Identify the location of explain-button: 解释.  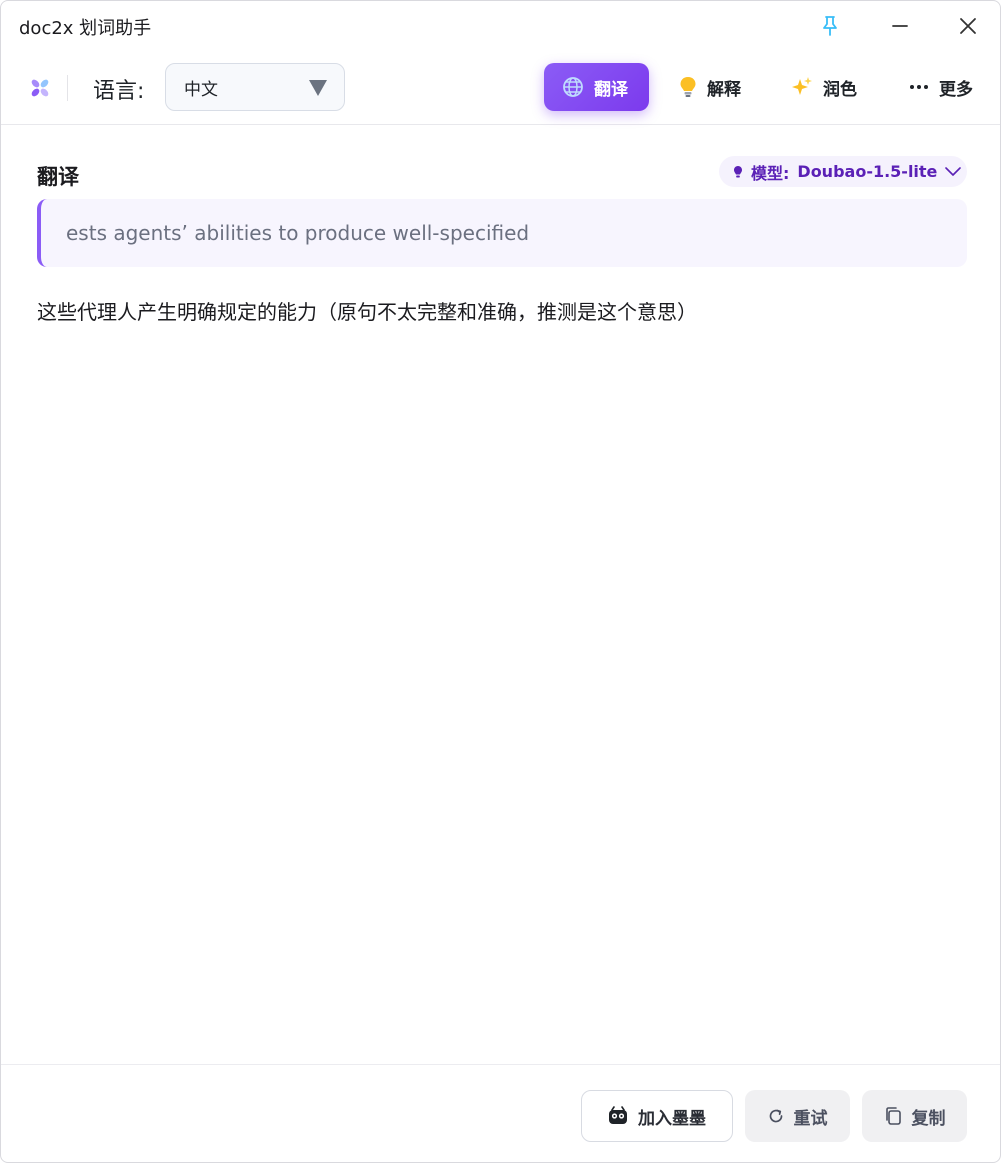
(710, 87).